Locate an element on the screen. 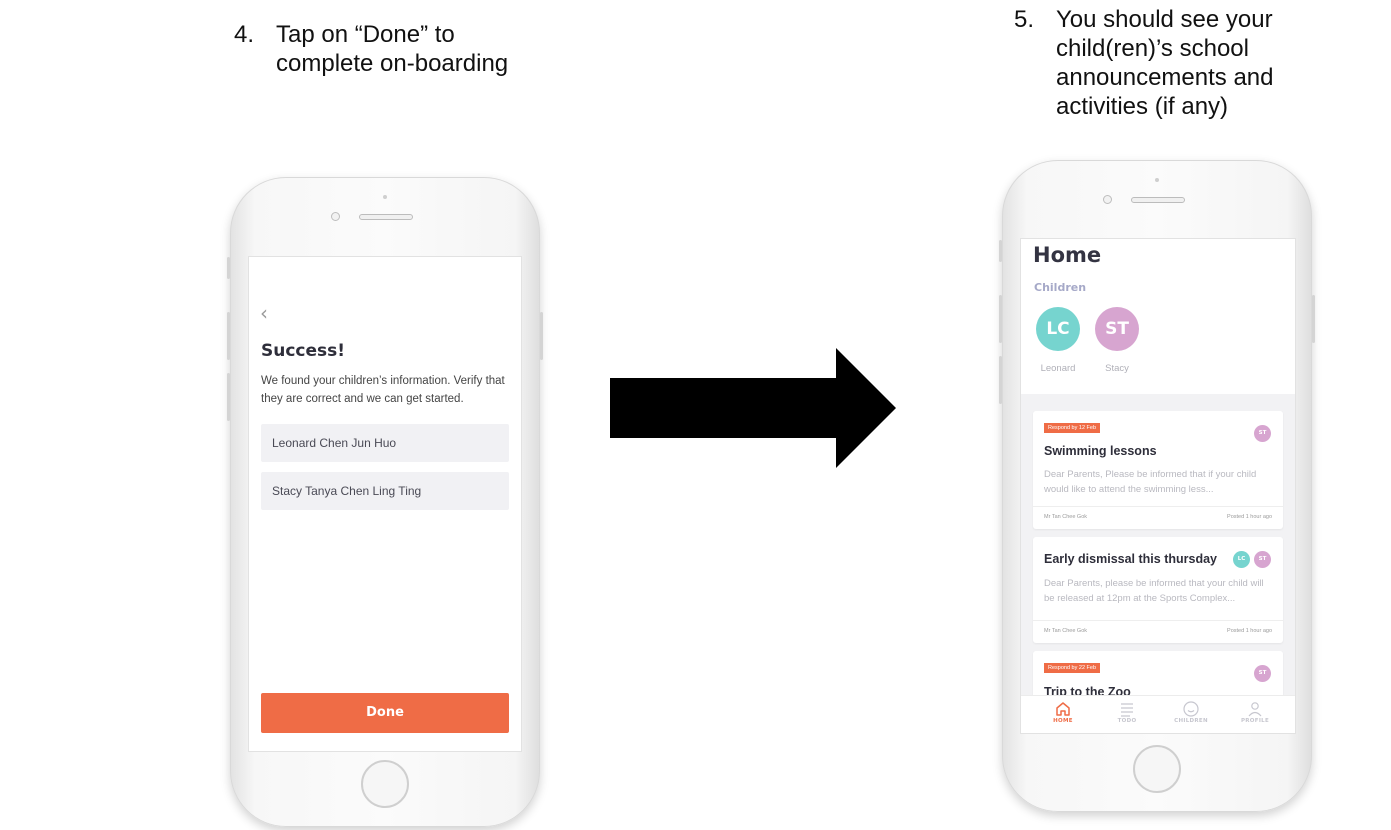 Image resolution: width=1391 pixels, height=830 pixels. list-icon is located at coordinates (1127, 710).